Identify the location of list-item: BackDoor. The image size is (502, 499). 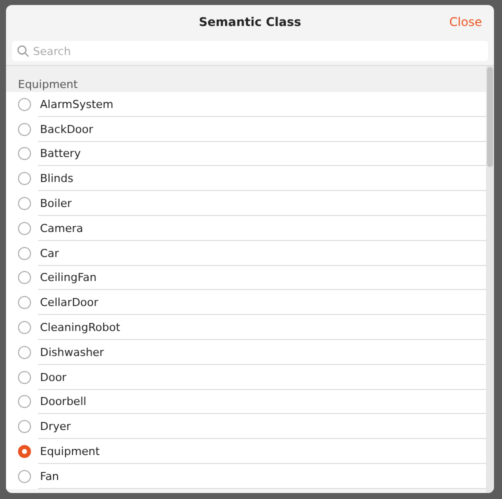
(246, 129).